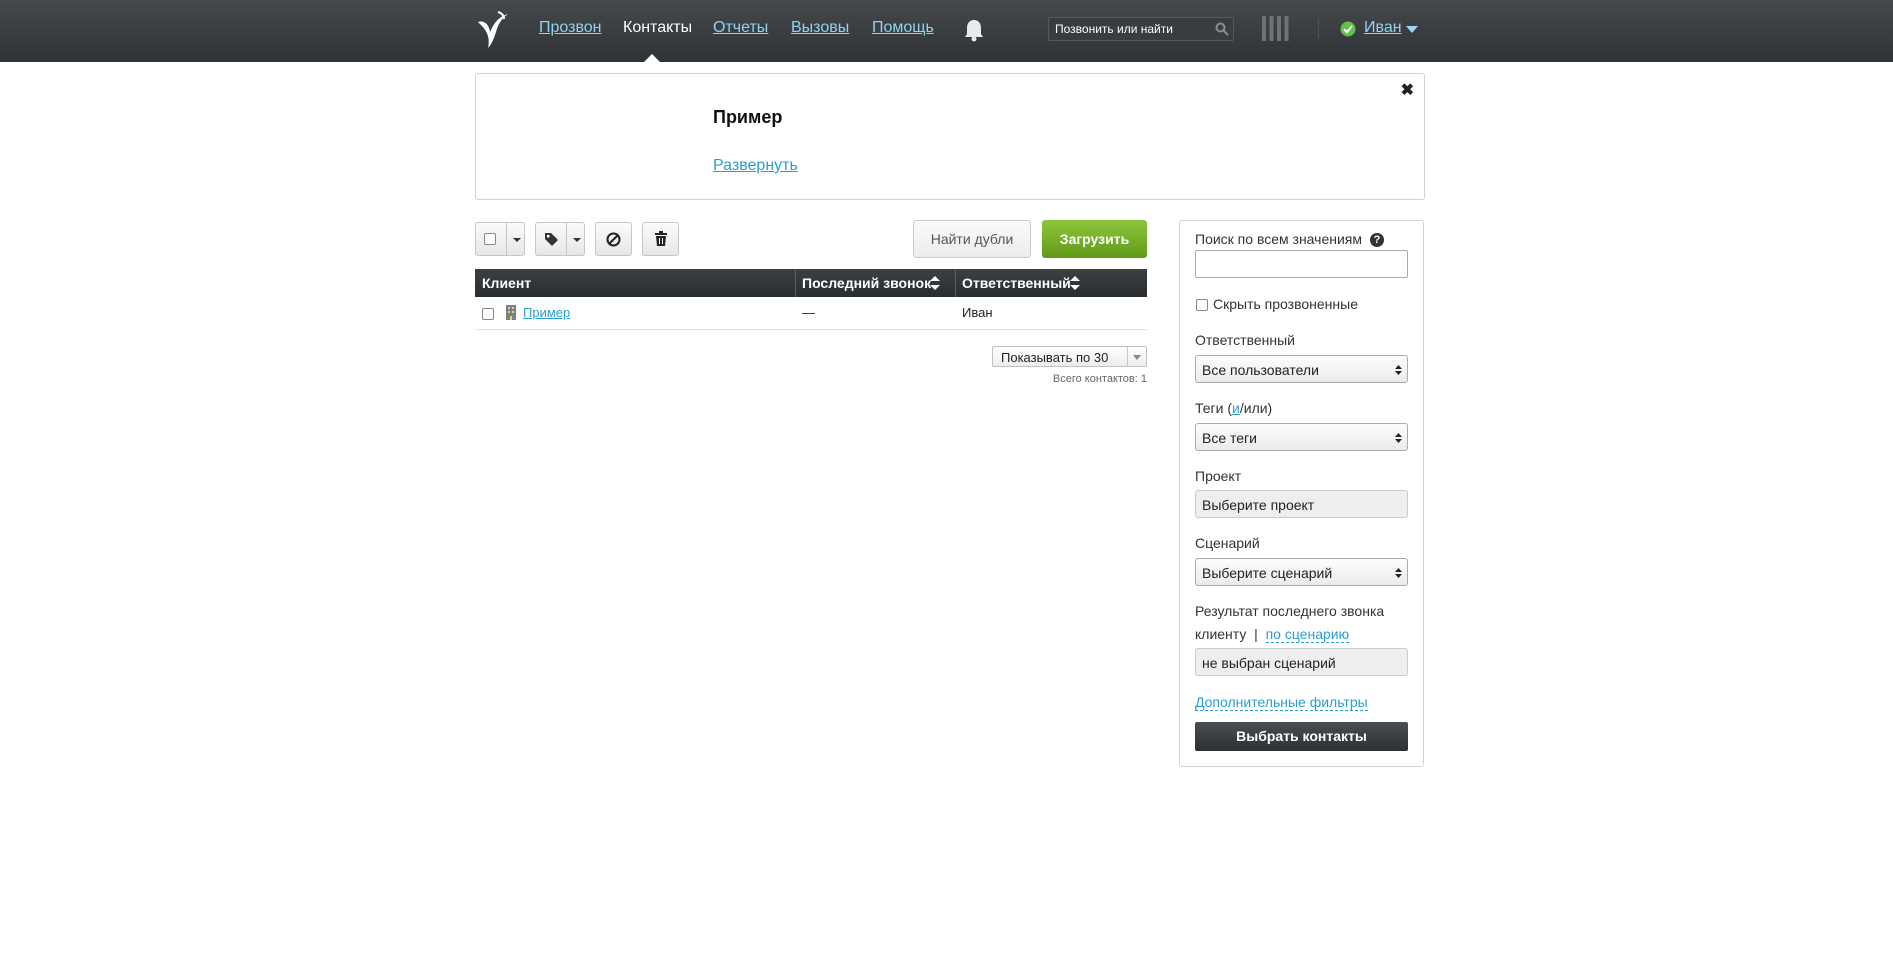  Describe the element at coordinates (1245, 340) in the screenshot. I see `owner-filter-label: Ответственный` at that location.